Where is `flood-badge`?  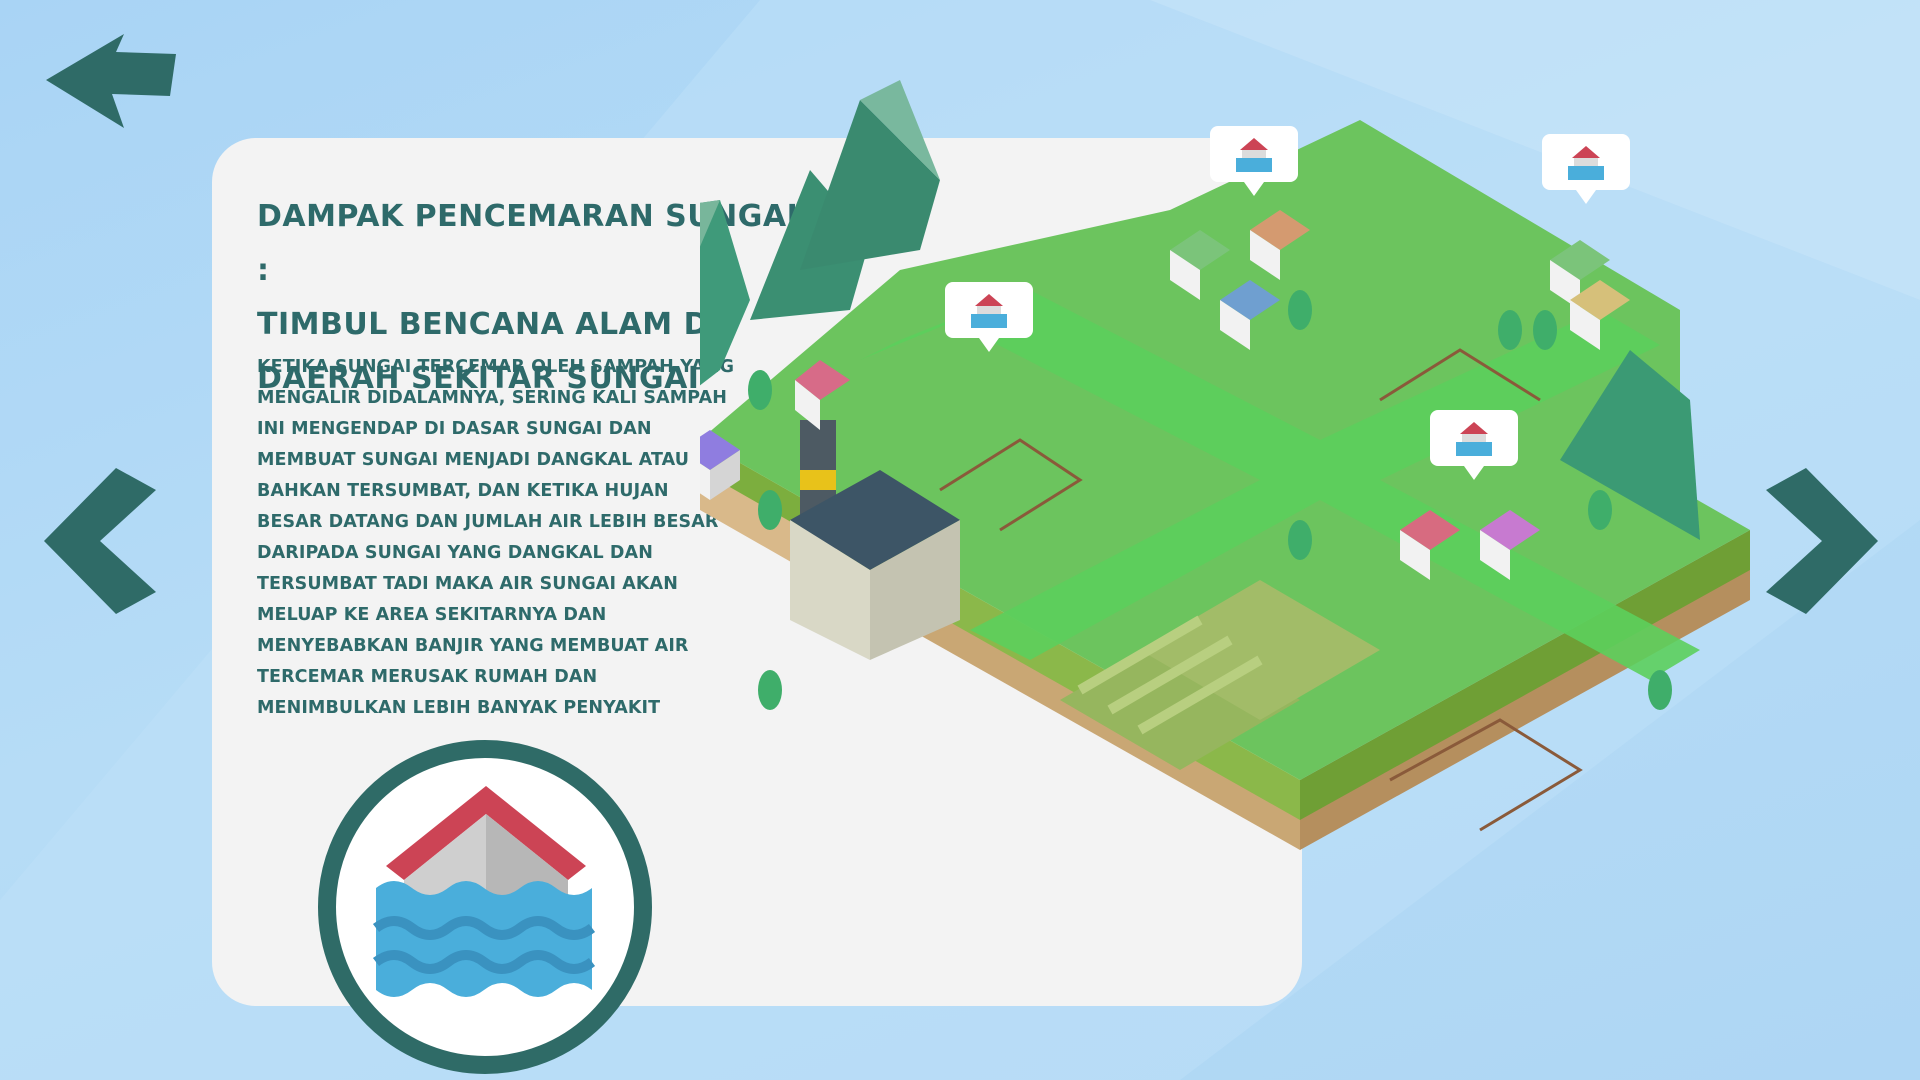
flood-badge is located at coordinates (485, 907).